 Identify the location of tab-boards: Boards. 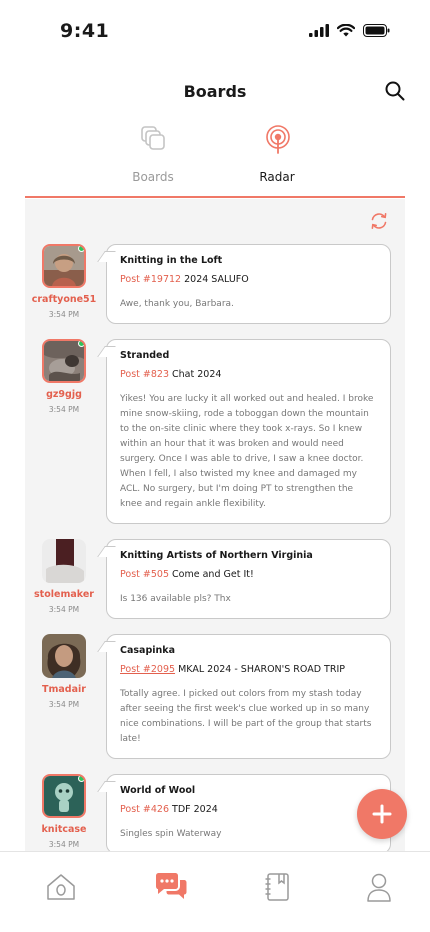
(153, 157).